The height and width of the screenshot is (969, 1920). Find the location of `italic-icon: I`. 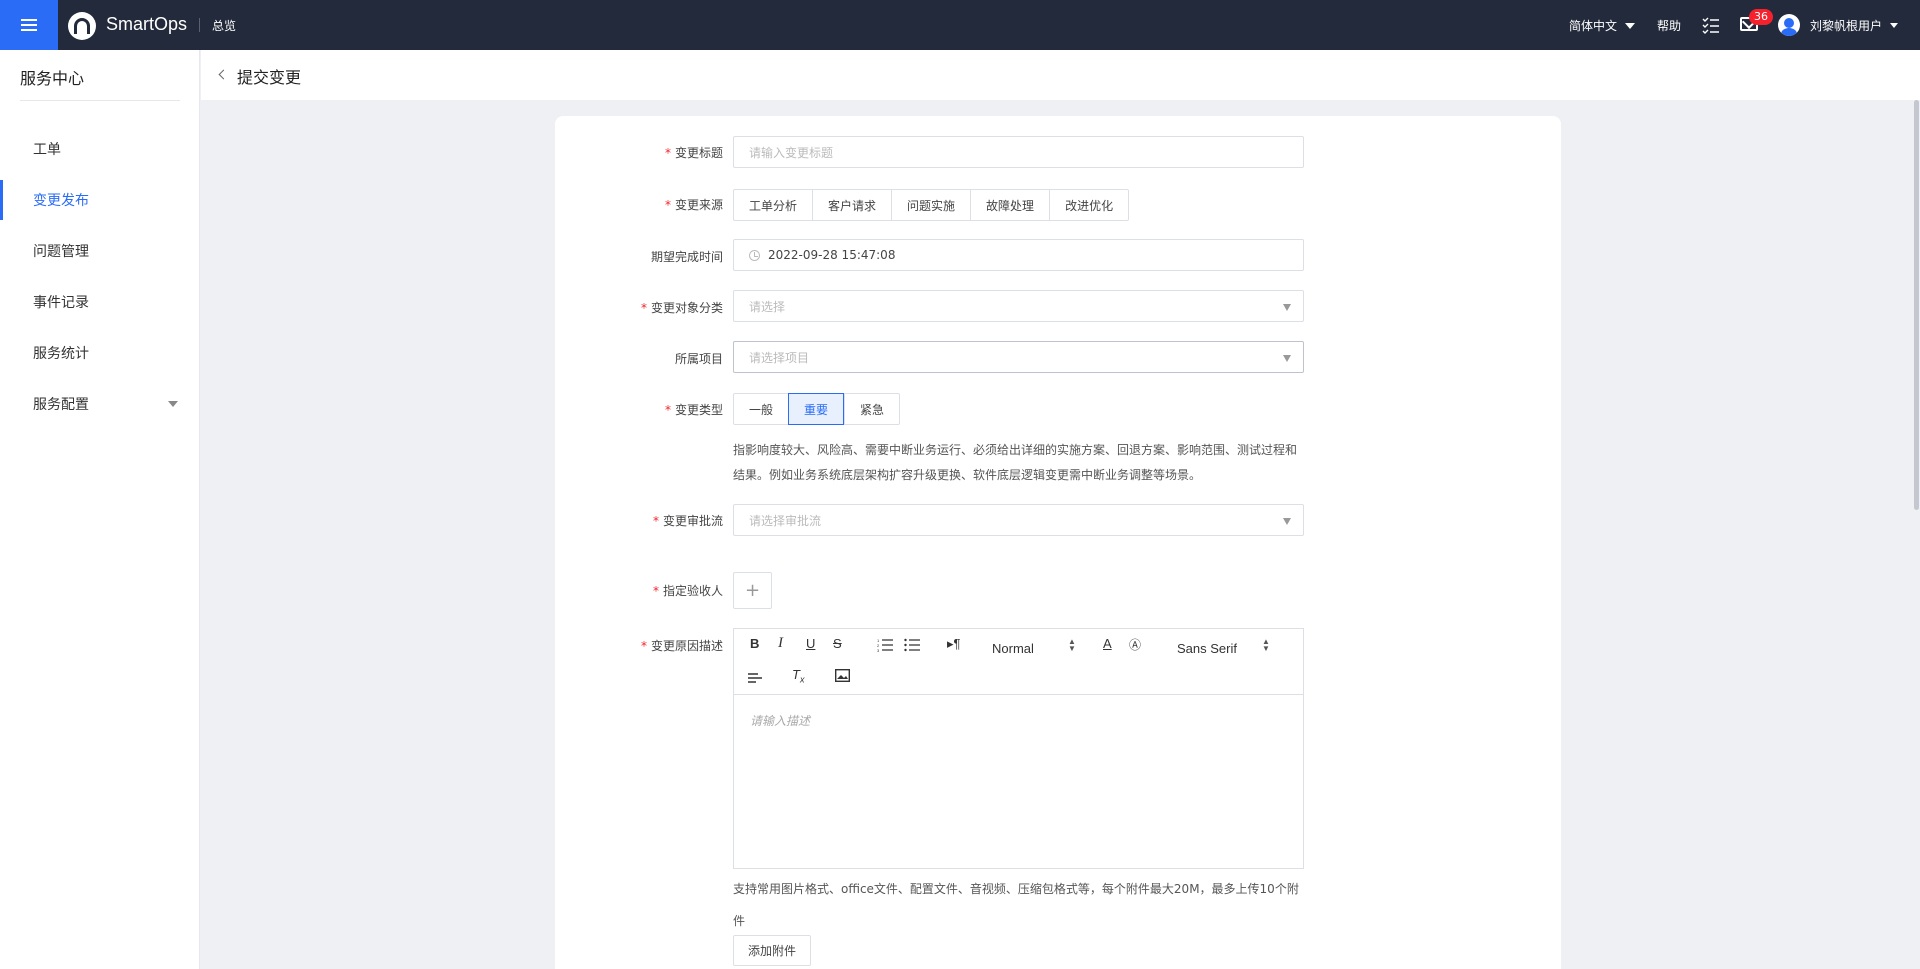

italic-icon: I is located at coordinates (780, 643).